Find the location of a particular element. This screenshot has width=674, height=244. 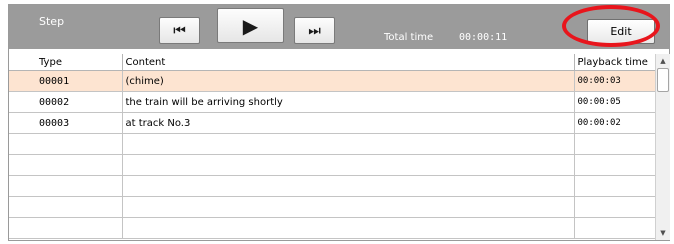

edit-button: Edit is located at coordinates (621, 31).